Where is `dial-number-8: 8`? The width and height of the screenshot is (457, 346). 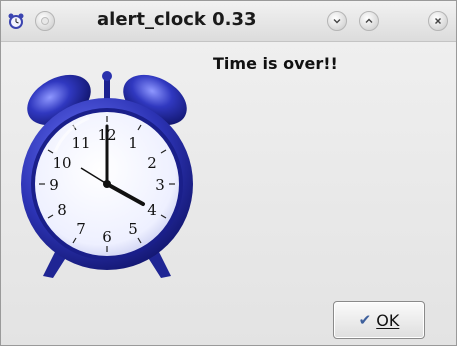
dial-number-8: 8 is located at coordinates (62, 210).